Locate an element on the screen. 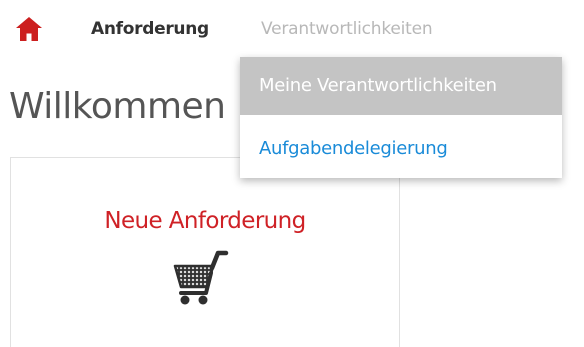 This screenshot has height=347, width=584. home-icon is located at coordinates (29, 29).